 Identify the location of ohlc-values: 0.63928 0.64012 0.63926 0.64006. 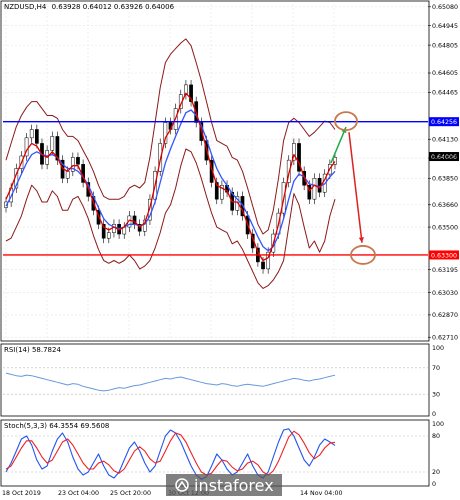
(113, 7).